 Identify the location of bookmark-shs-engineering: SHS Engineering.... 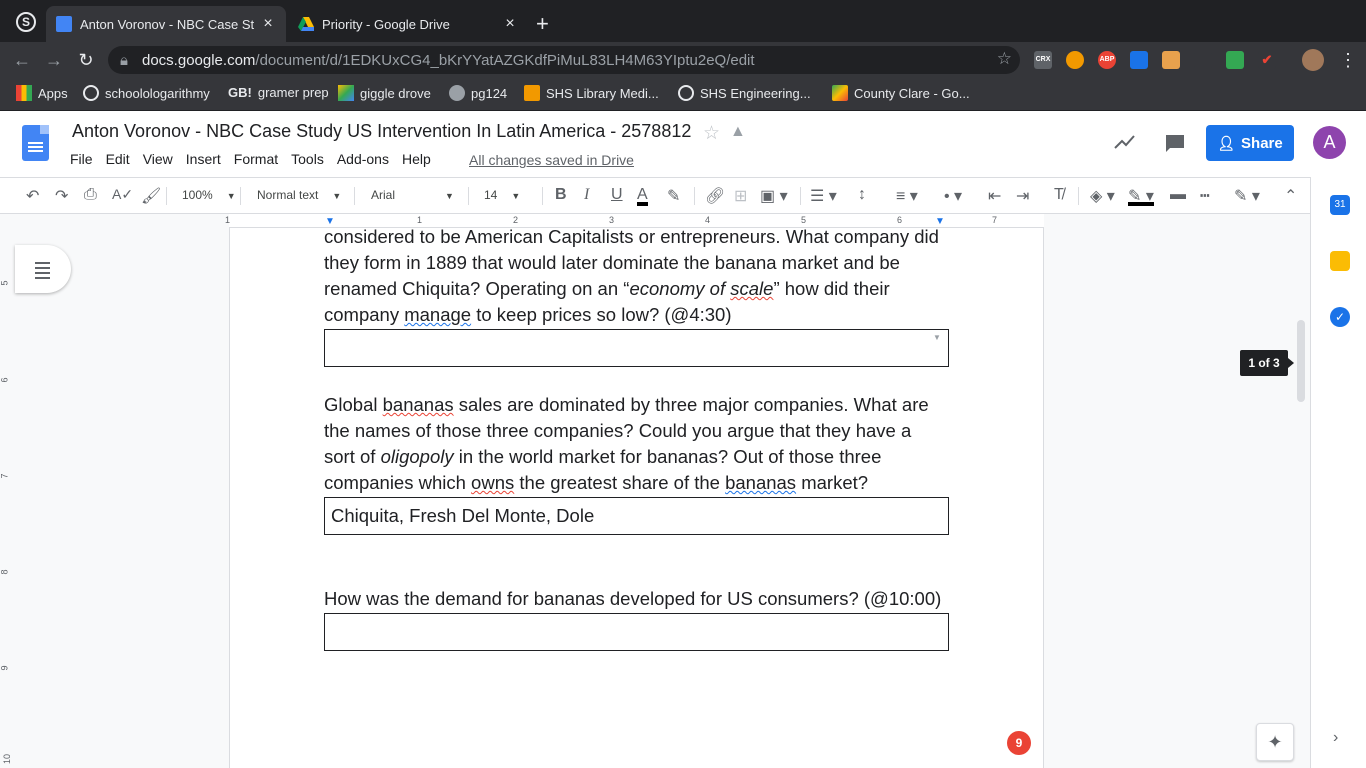
(744, 93).